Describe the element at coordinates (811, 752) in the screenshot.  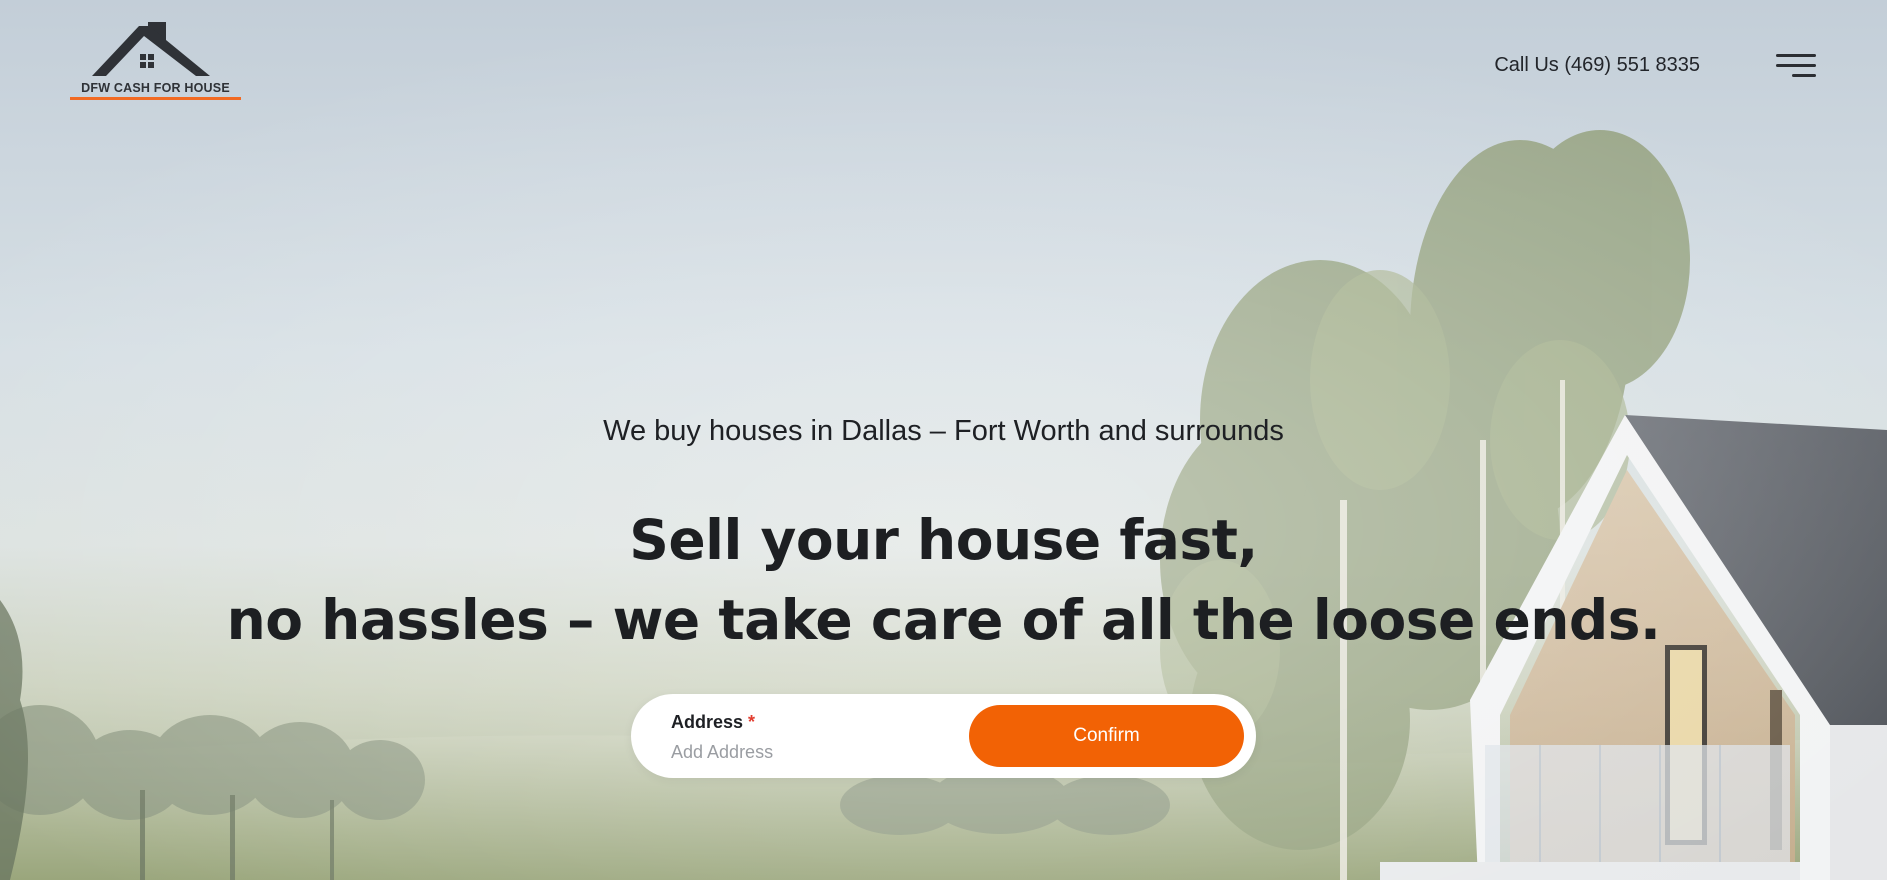
I see `address-input` at that location.